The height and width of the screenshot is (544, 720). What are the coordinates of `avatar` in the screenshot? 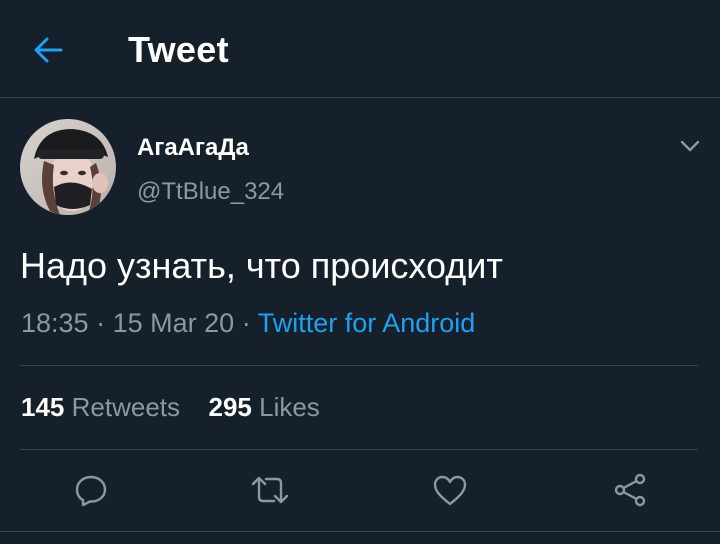 It's located at (68, 167).